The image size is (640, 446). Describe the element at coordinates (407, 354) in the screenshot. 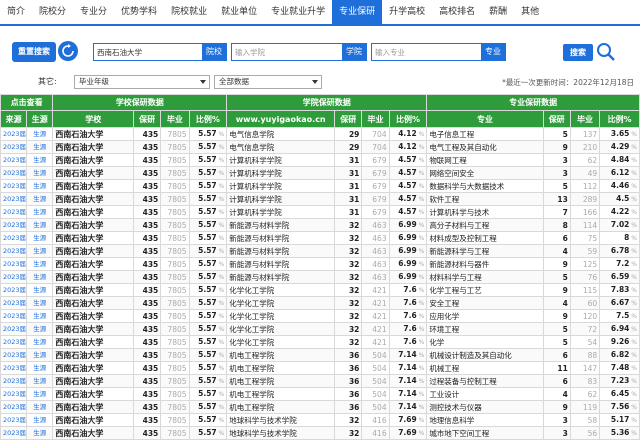

I see `percent-value: 7.14` at that location.